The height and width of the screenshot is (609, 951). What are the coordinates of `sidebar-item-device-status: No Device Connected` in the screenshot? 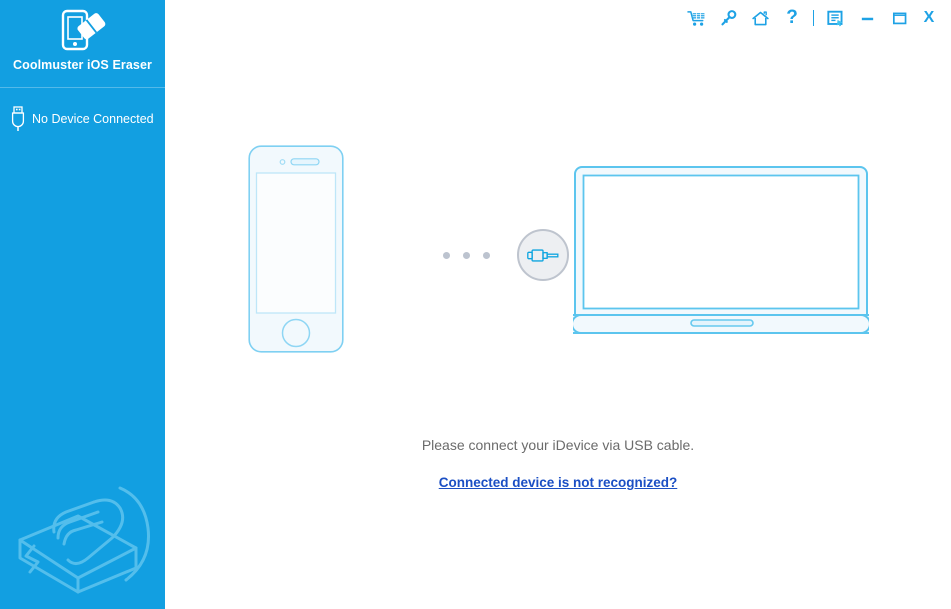 It's located at (87, 119).